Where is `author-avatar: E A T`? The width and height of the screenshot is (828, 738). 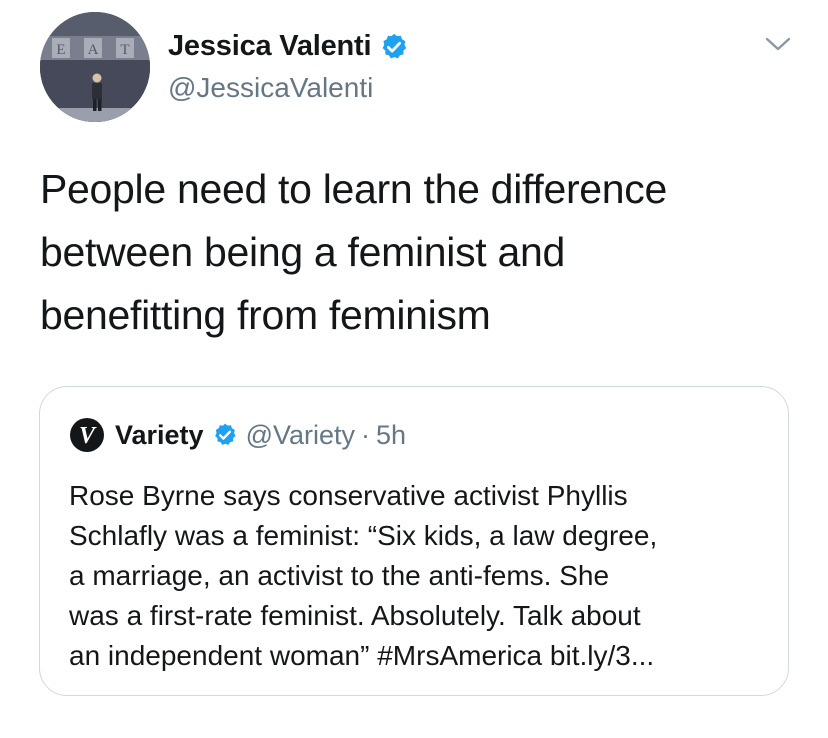
author-avatar: E A T is located at coordinates (95, 67).